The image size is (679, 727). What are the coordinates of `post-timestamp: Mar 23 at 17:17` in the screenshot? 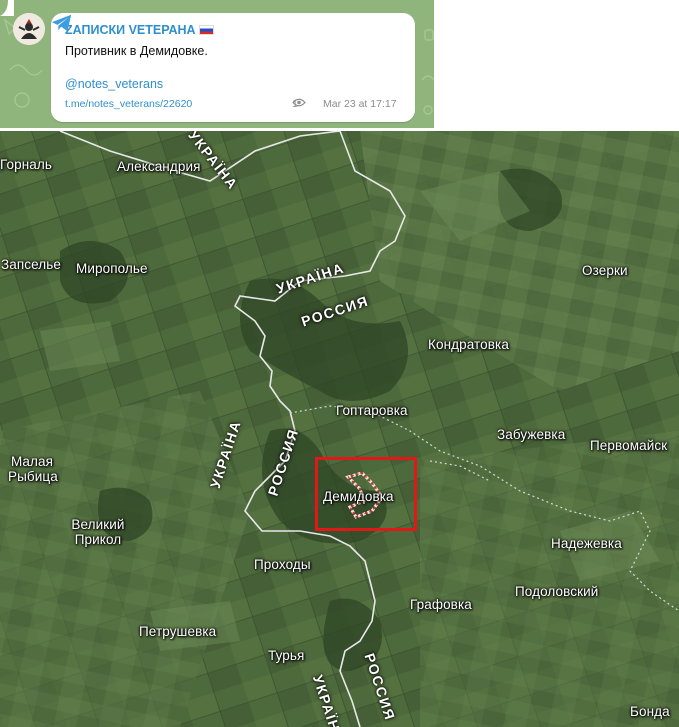 It's located at (360, 104).